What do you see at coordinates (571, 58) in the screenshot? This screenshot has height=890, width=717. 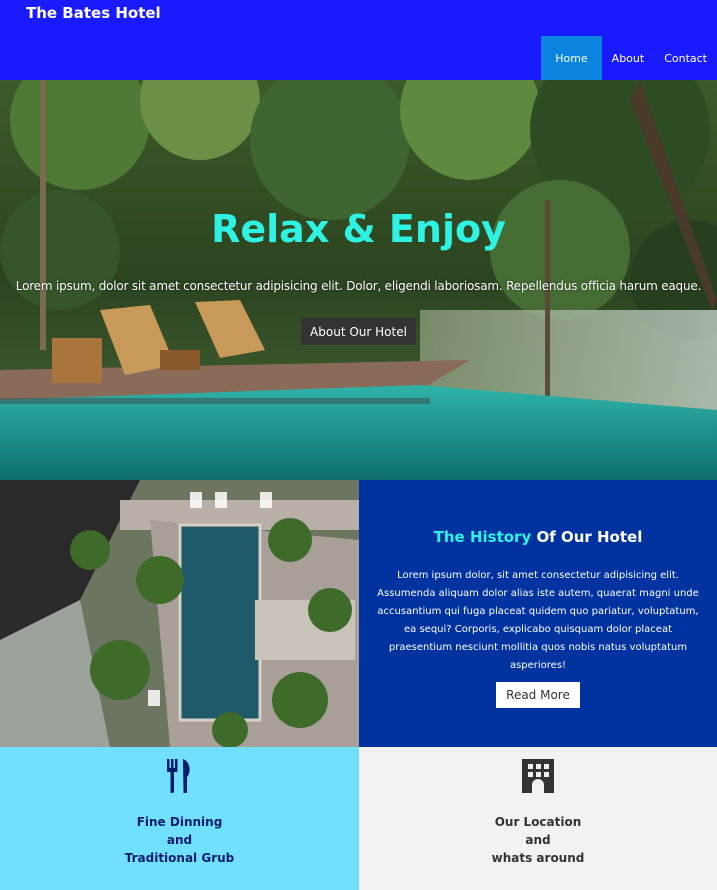 I see `nav-item-home: Home` at bounding box center [571, 58].